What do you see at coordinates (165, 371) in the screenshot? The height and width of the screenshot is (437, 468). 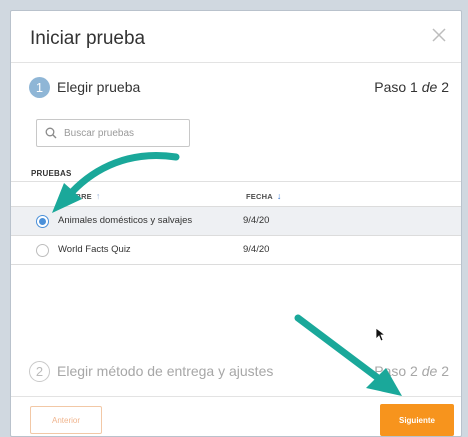 I see `step-2-label: Elegir método de entrega y ajustes` at bounding box center [165, 371].